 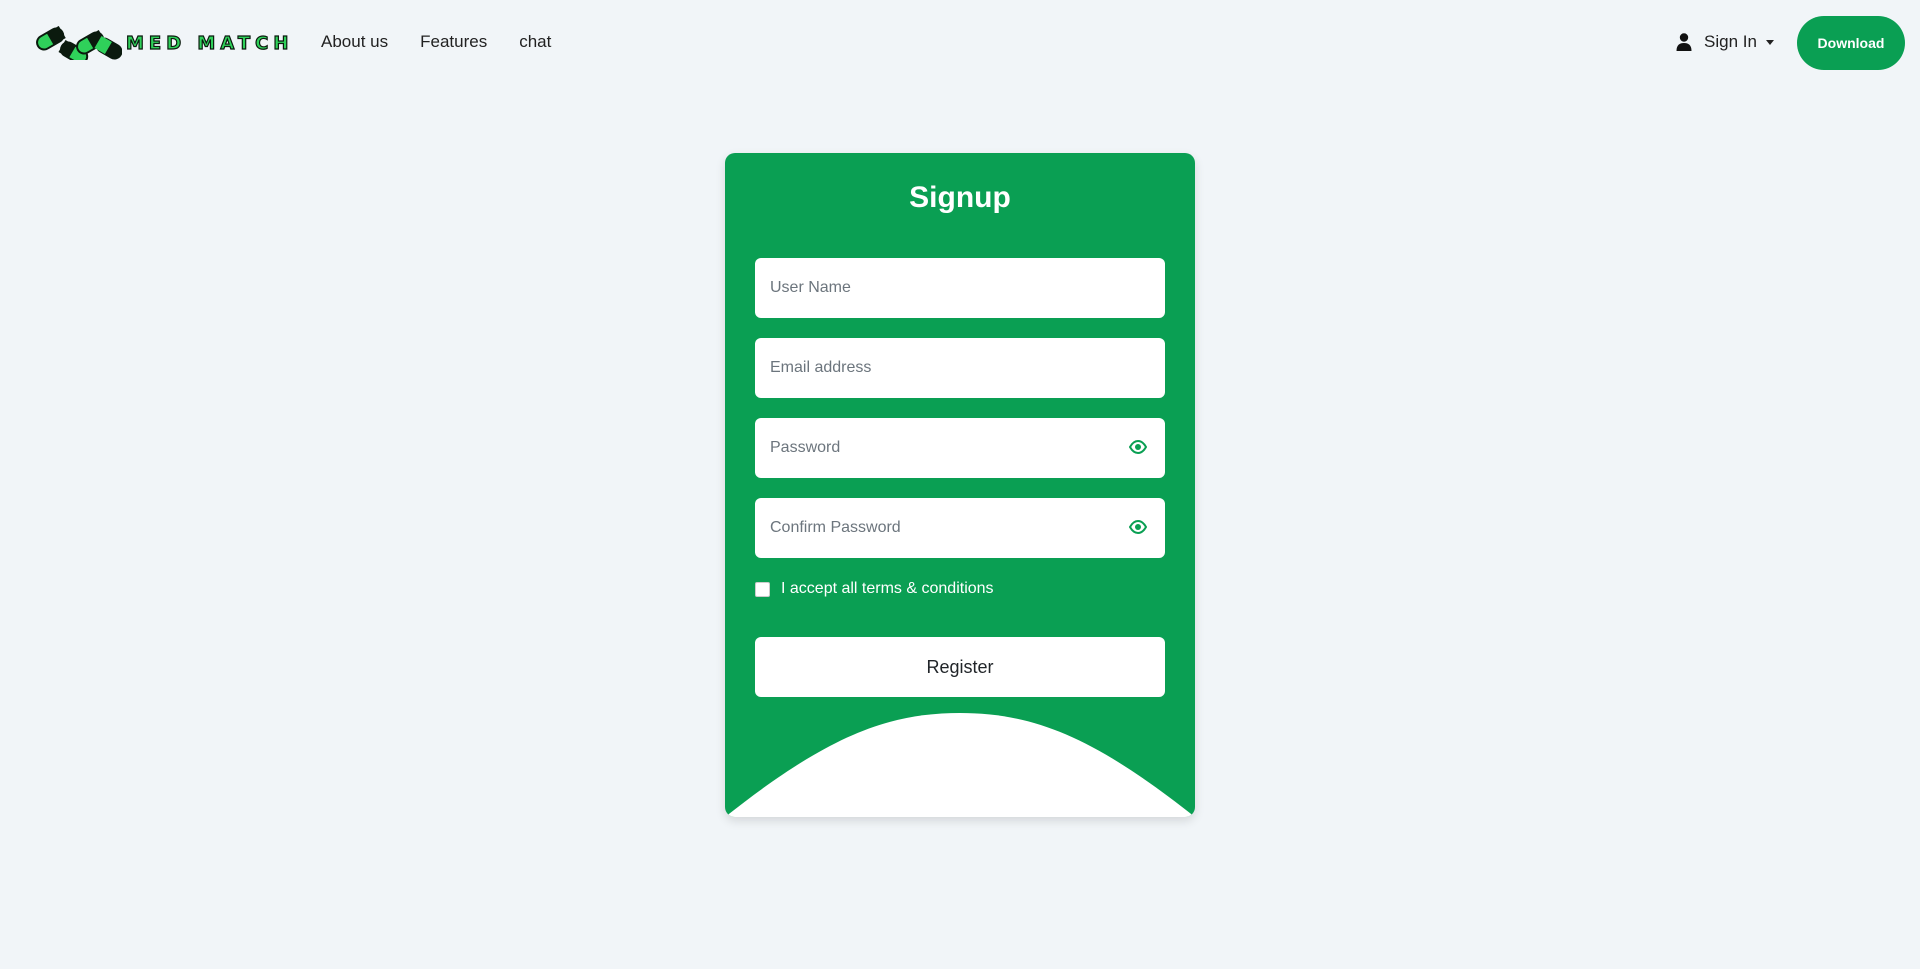 I want to click on caret-down-icon, so click(x=1769, y=42).